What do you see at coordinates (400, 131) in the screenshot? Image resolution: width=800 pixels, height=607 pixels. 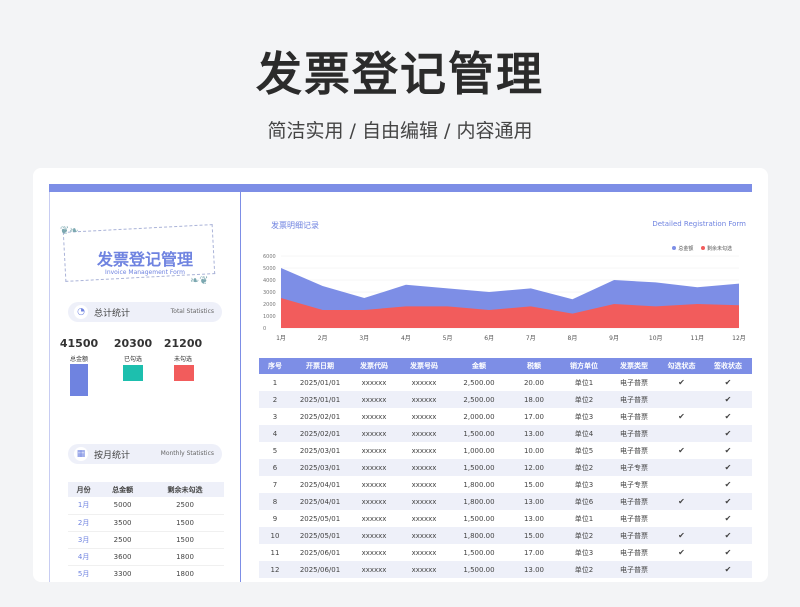 I see `page-subtitle: 简洁实用 / 自由编辑 / 内容通用` at bounding box center [400, 131].